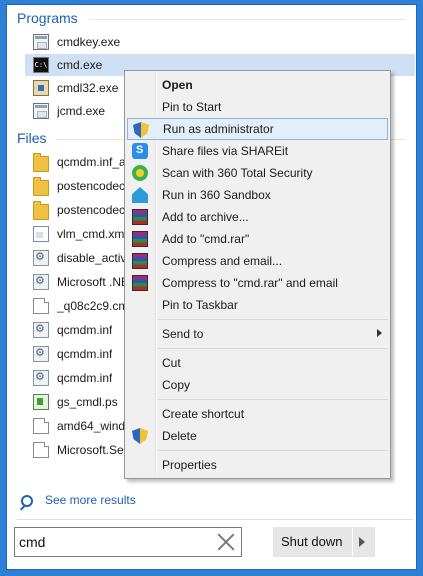 This screenshot has width=423, height=576. I want to click on shutdown-label: Shut down, so click(312, 541).